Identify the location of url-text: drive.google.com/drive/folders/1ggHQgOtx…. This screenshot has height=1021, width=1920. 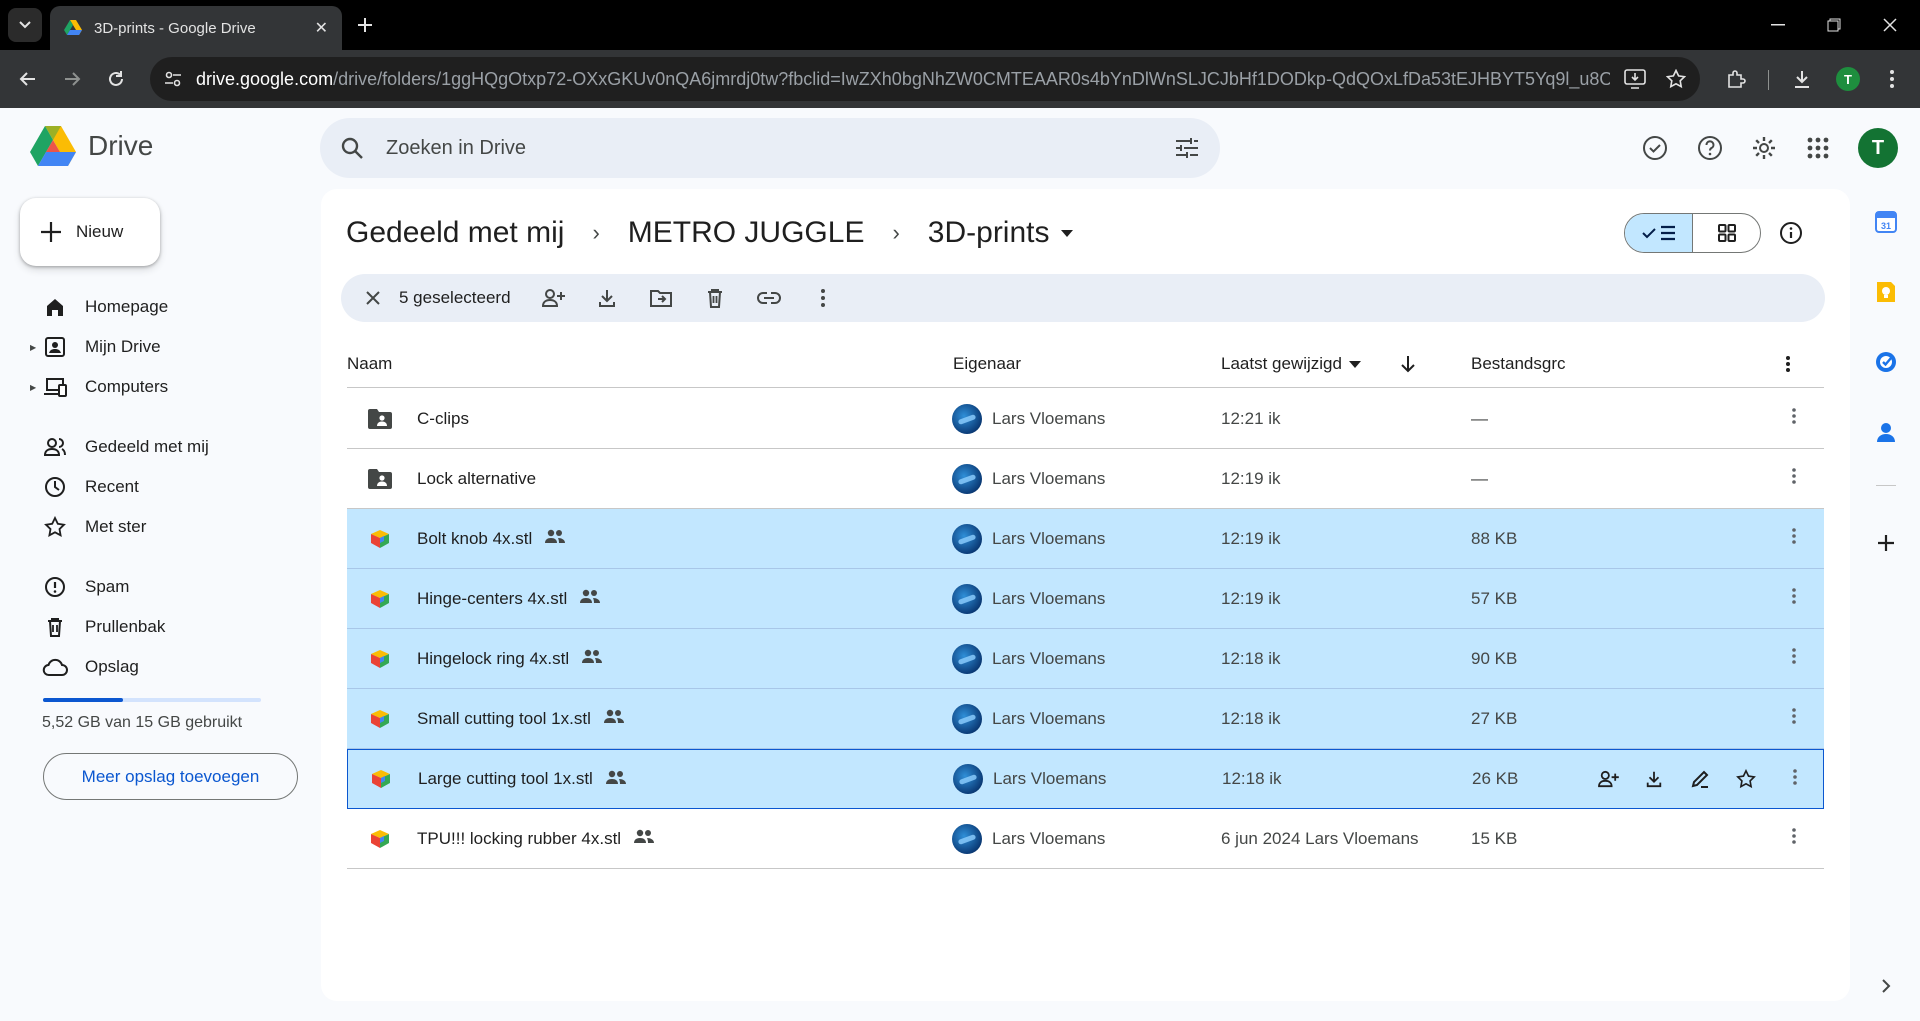
(903, 79).